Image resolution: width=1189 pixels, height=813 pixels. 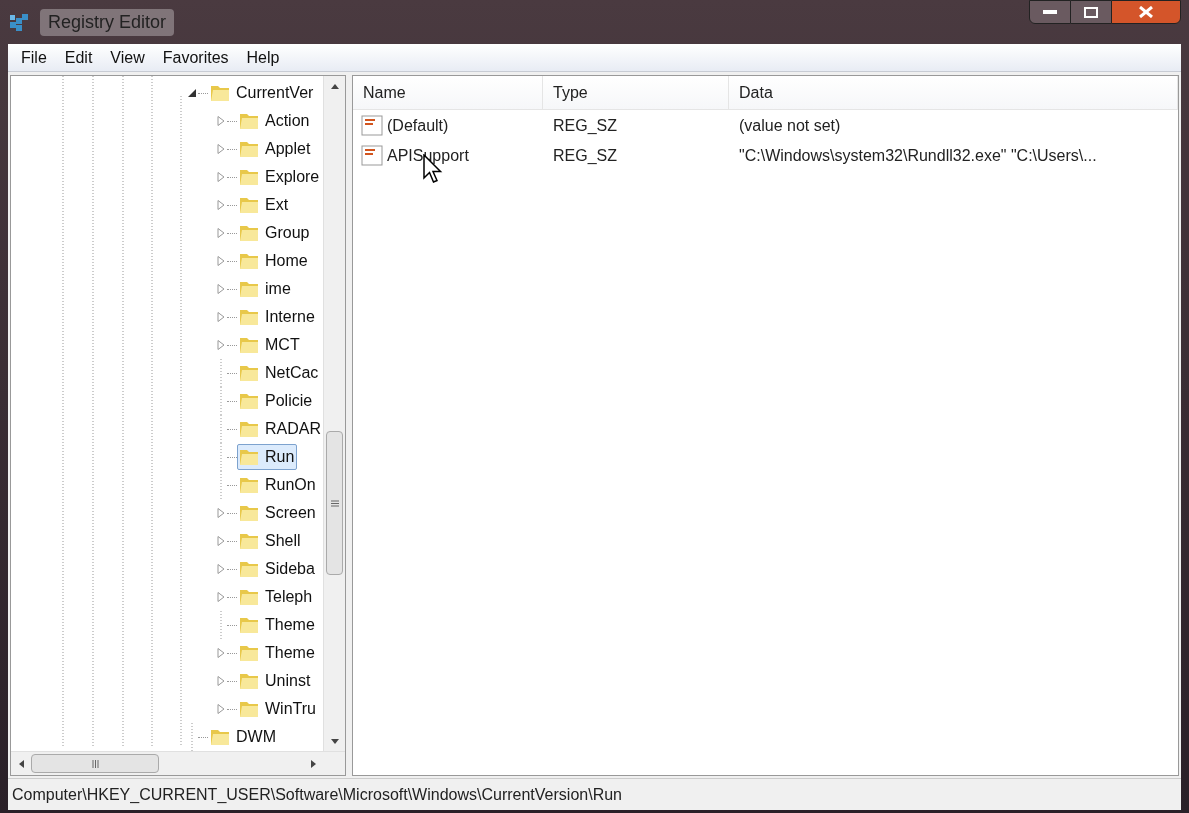 I want to click on tree-item: RunOn, so click(x=278, y=485).